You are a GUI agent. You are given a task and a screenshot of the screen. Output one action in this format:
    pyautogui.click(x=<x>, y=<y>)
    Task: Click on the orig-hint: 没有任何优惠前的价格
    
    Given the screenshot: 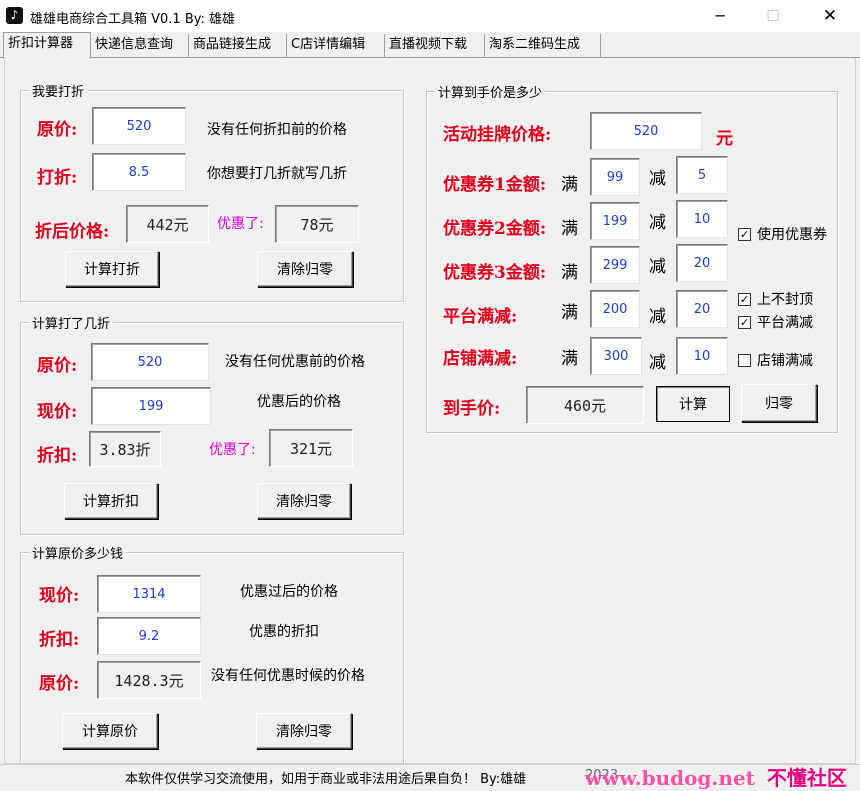 What is the action you would take?
    pyautogui.click(x=295, y=362)
    